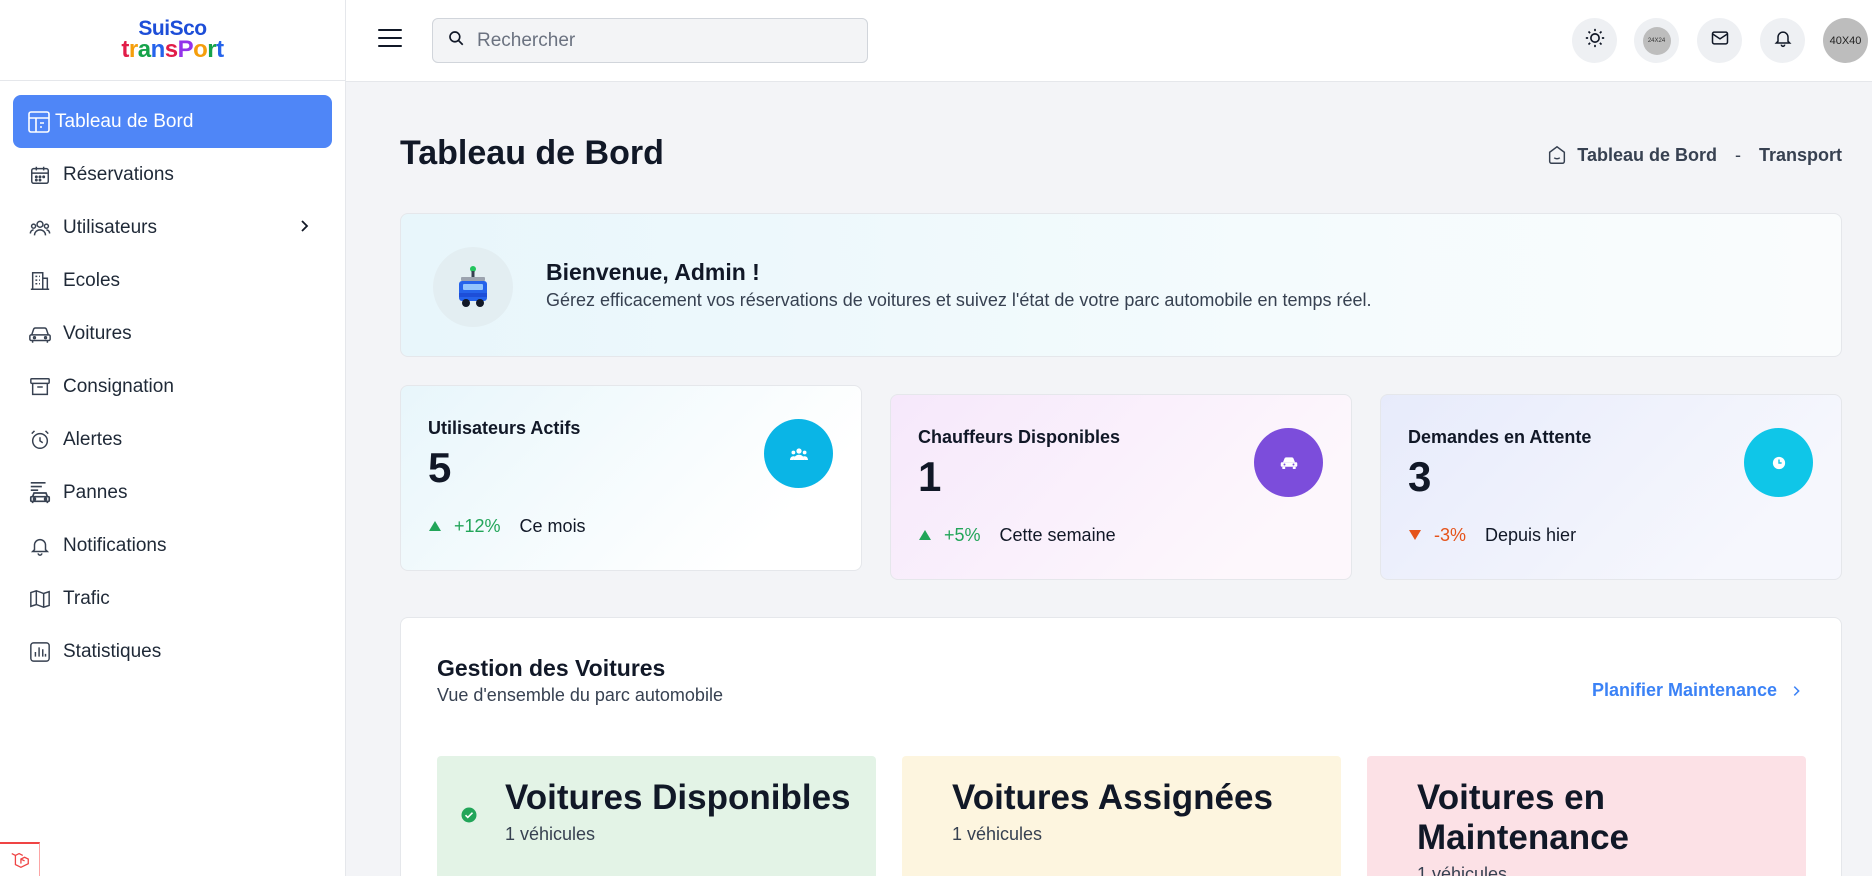 Image resolution: width=1872 pixels, height=876 pixels. What do you see at coordinates (930, 476) in the screenshot?
I see `stat-value: 1` at bounding box center [930, 476].